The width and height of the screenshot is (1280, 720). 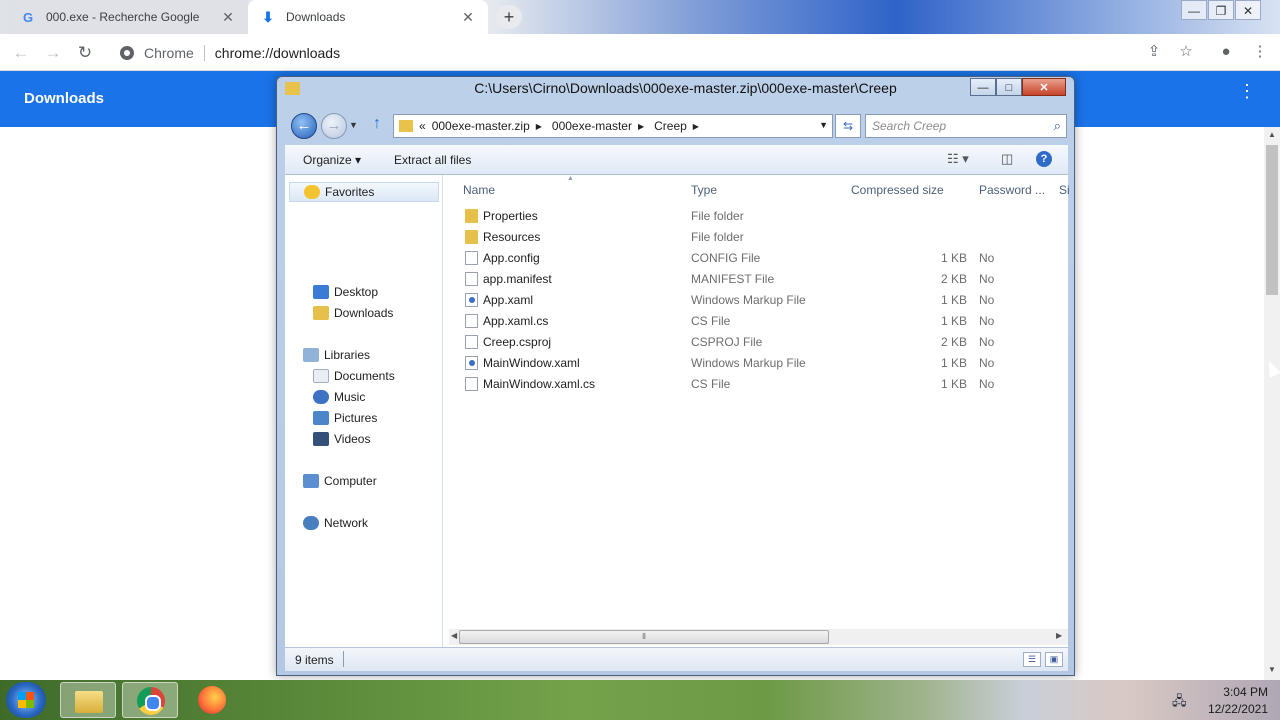 What do you see at coordinates (1007, 159) in the screenshot?
I see `preview-pane-icon: ◫` at bounding box center [1007, 159].